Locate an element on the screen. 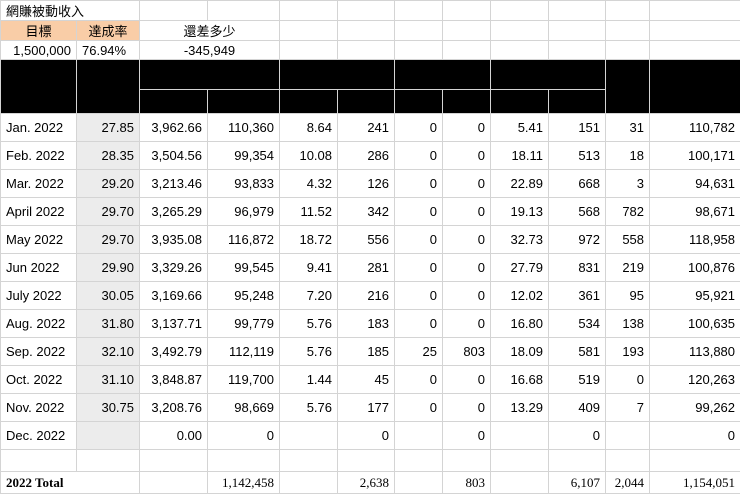 Image resolution: width=740 pixels, height=494 pixels. cell-rate: 31.10 is located at coordinates (108, 380).